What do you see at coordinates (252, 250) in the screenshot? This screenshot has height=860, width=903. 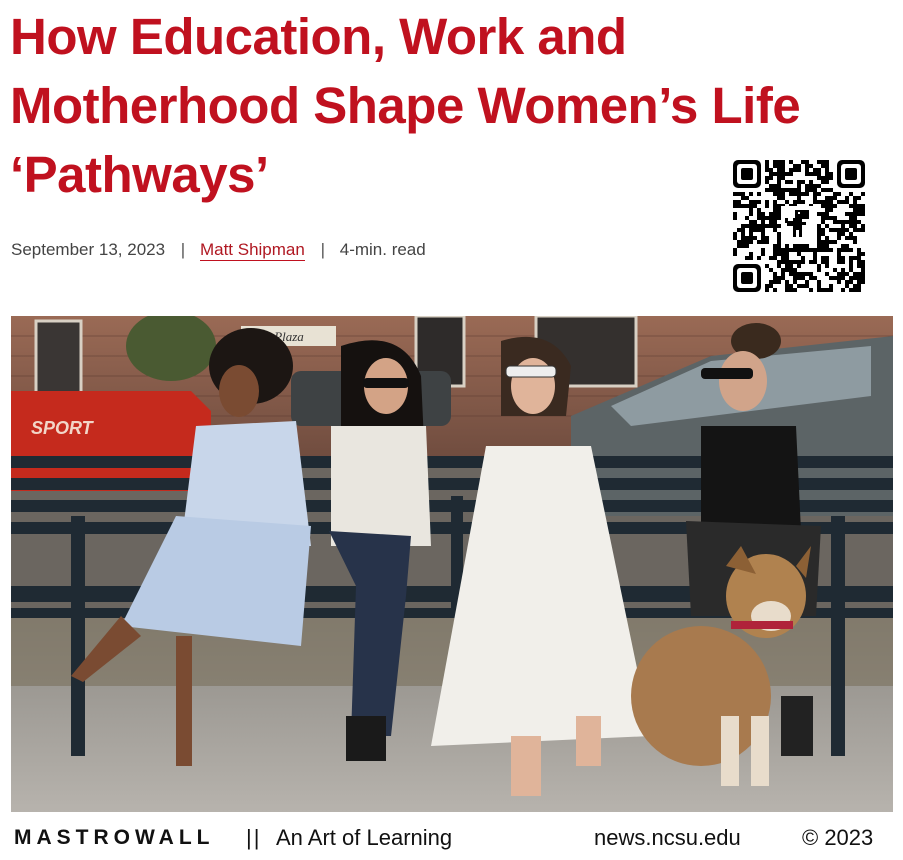 I see `author-link: Matt Shipman` at bounding box center [252, 250].